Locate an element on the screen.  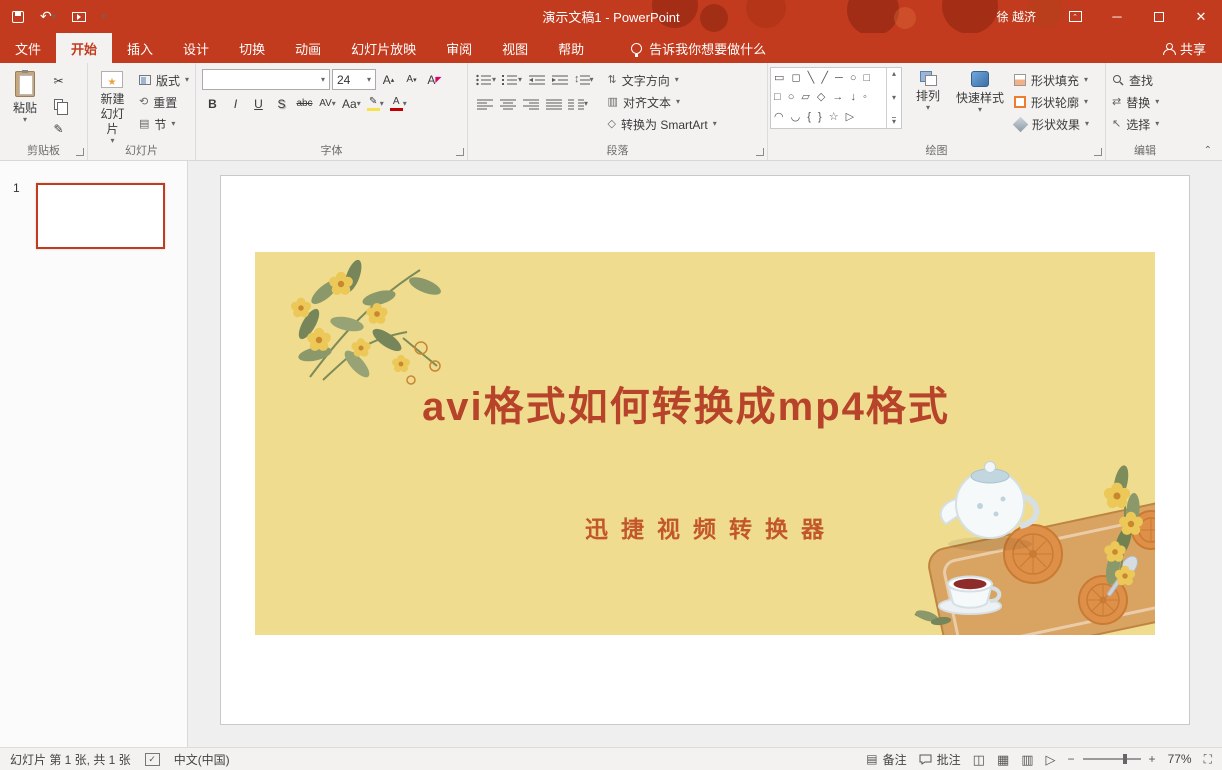
align-left-button is located at coordinates (484, 103).